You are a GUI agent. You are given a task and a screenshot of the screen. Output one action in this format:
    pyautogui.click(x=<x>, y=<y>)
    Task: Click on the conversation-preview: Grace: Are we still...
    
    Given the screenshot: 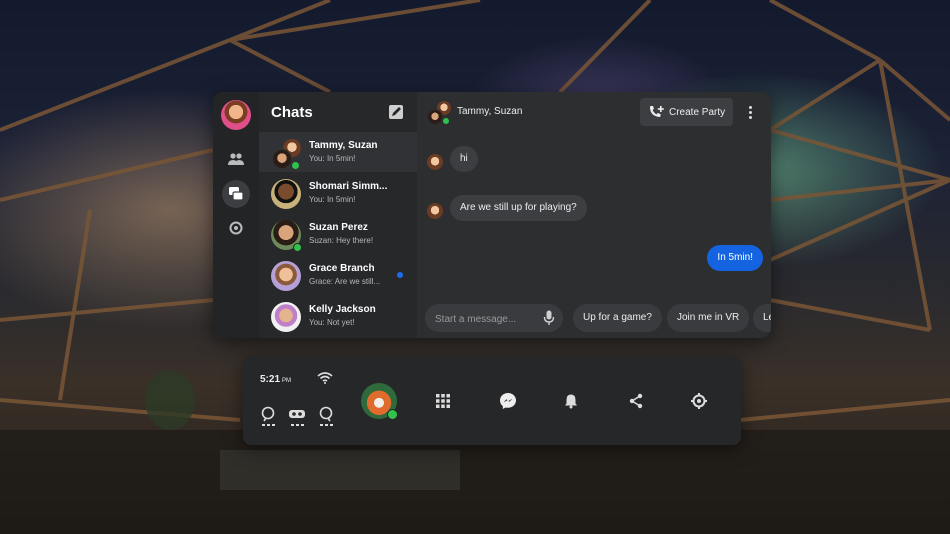 What is the action you would take?
    pyautogui.click(x=345, y=281)
    